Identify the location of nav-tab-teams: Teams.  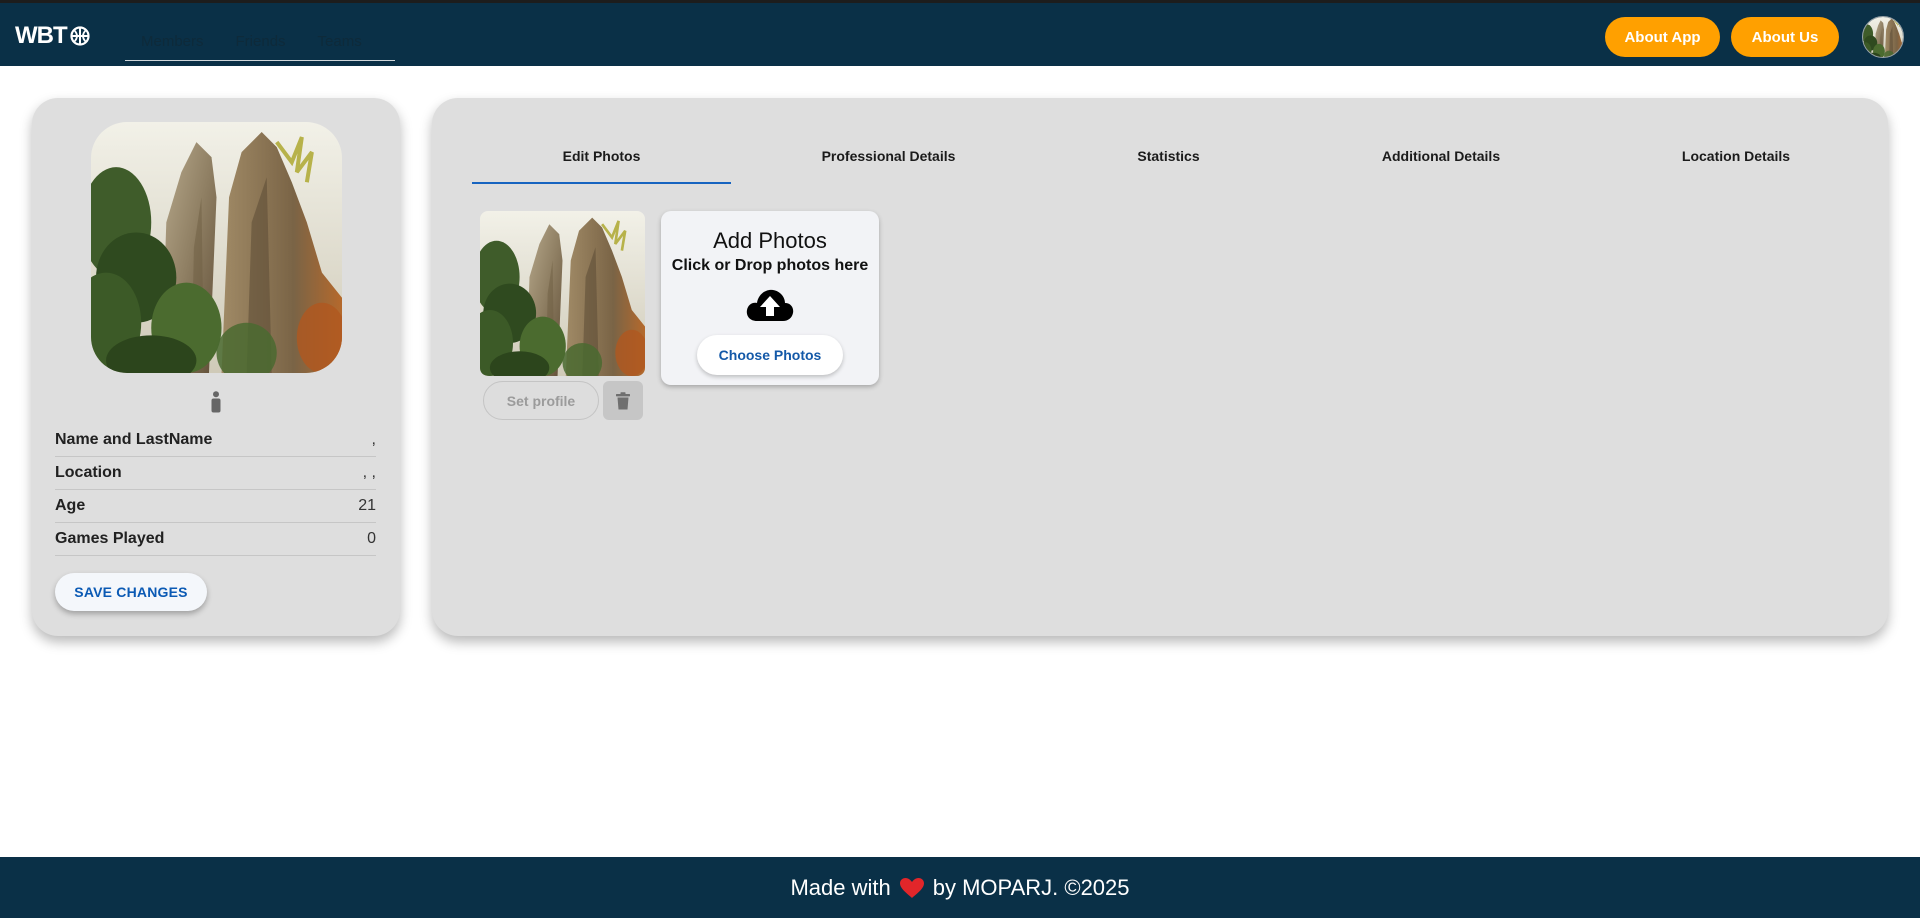
(340, 41).